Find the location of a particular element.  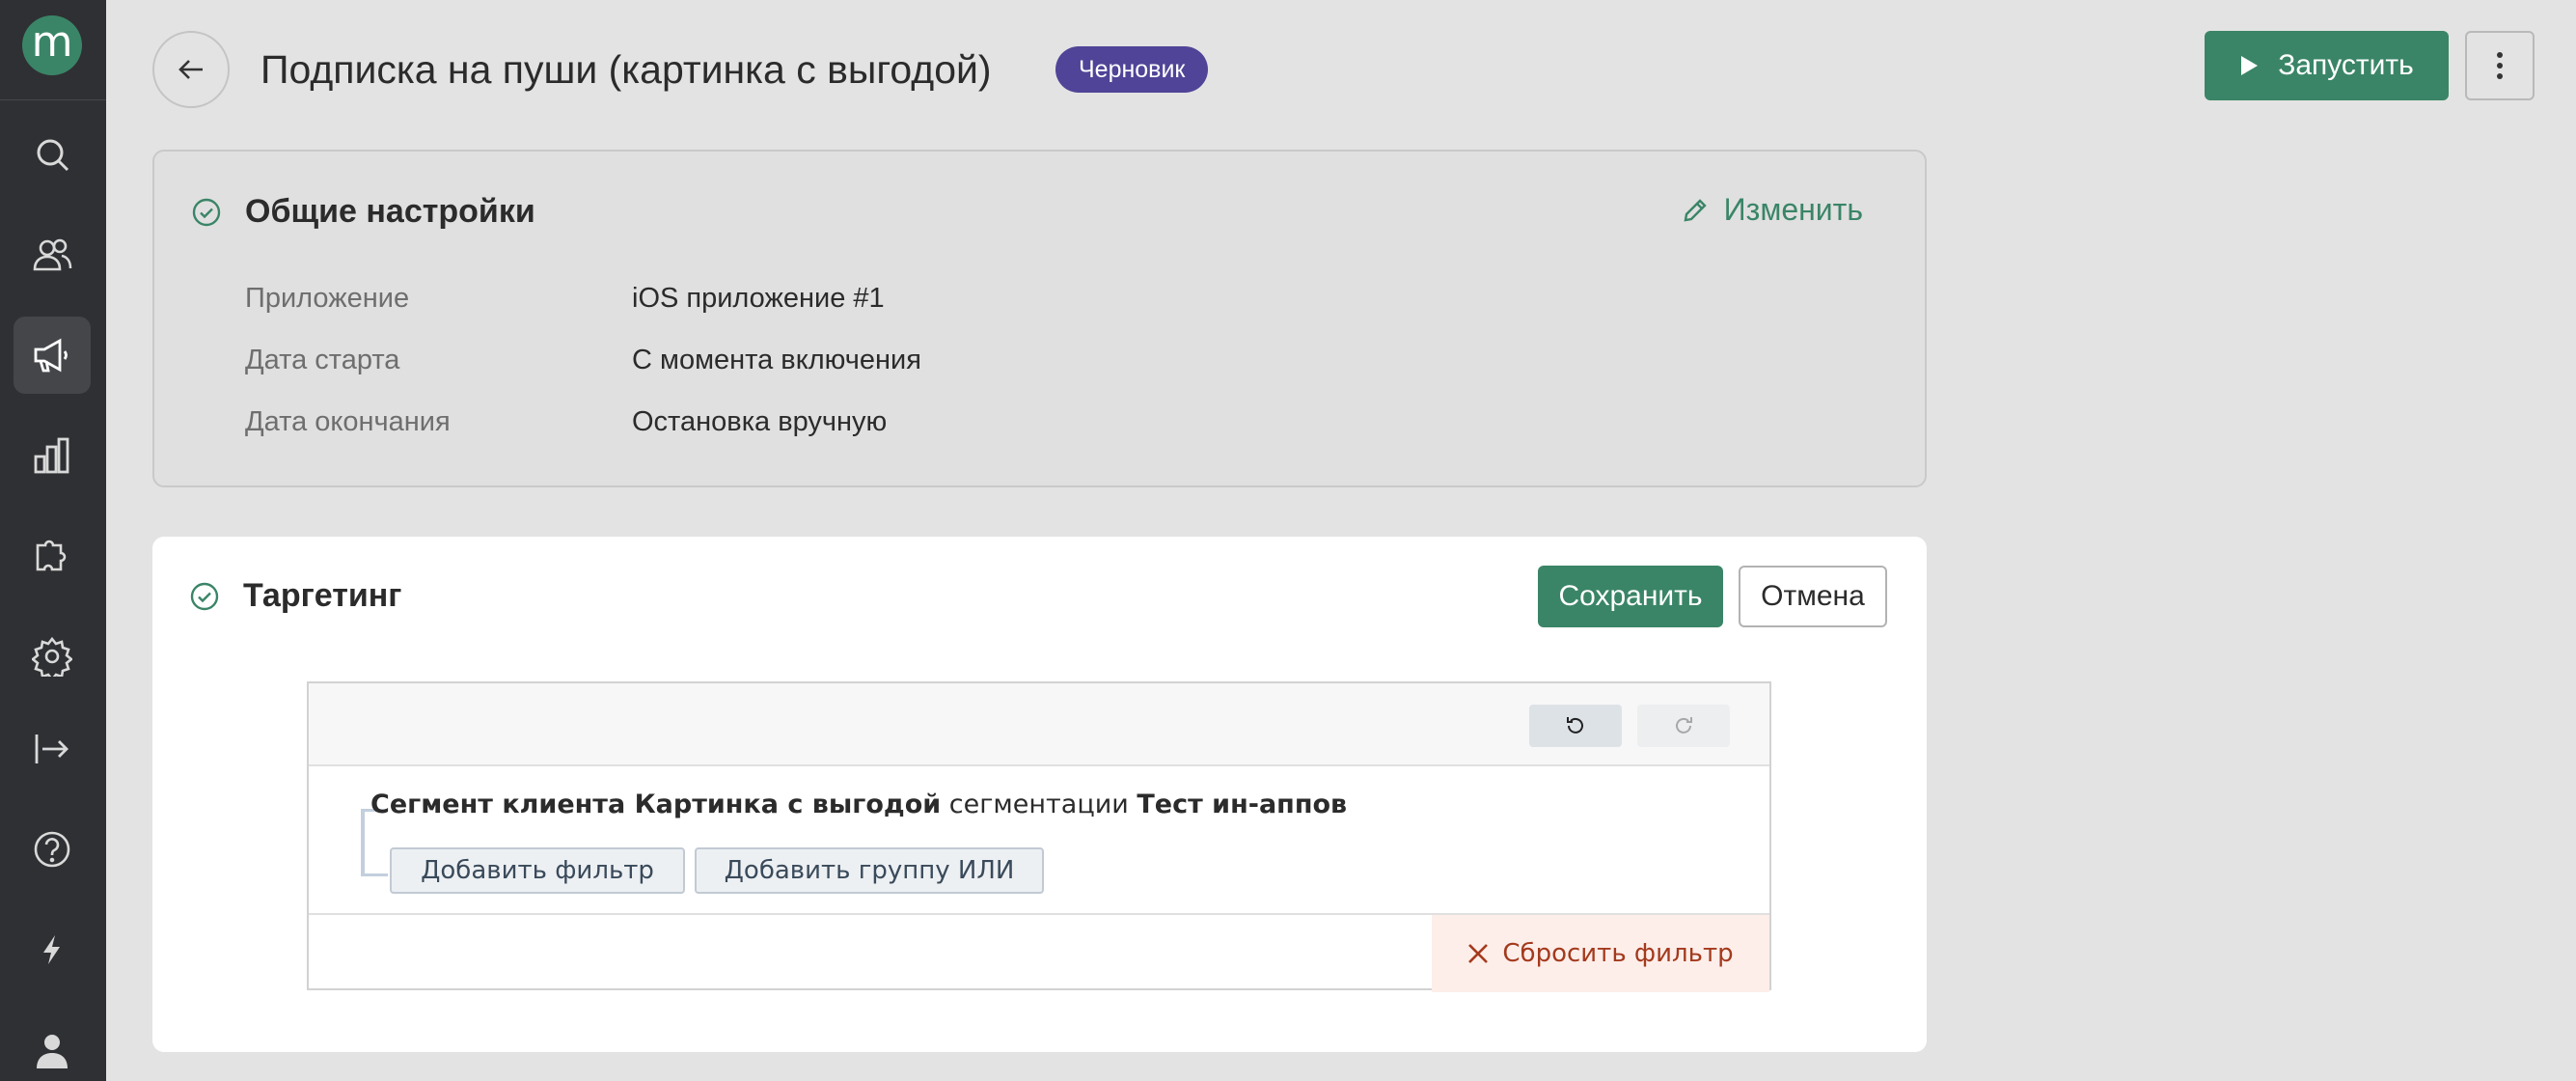

sidebar-item-analytics is located at coordinates (52, 455).